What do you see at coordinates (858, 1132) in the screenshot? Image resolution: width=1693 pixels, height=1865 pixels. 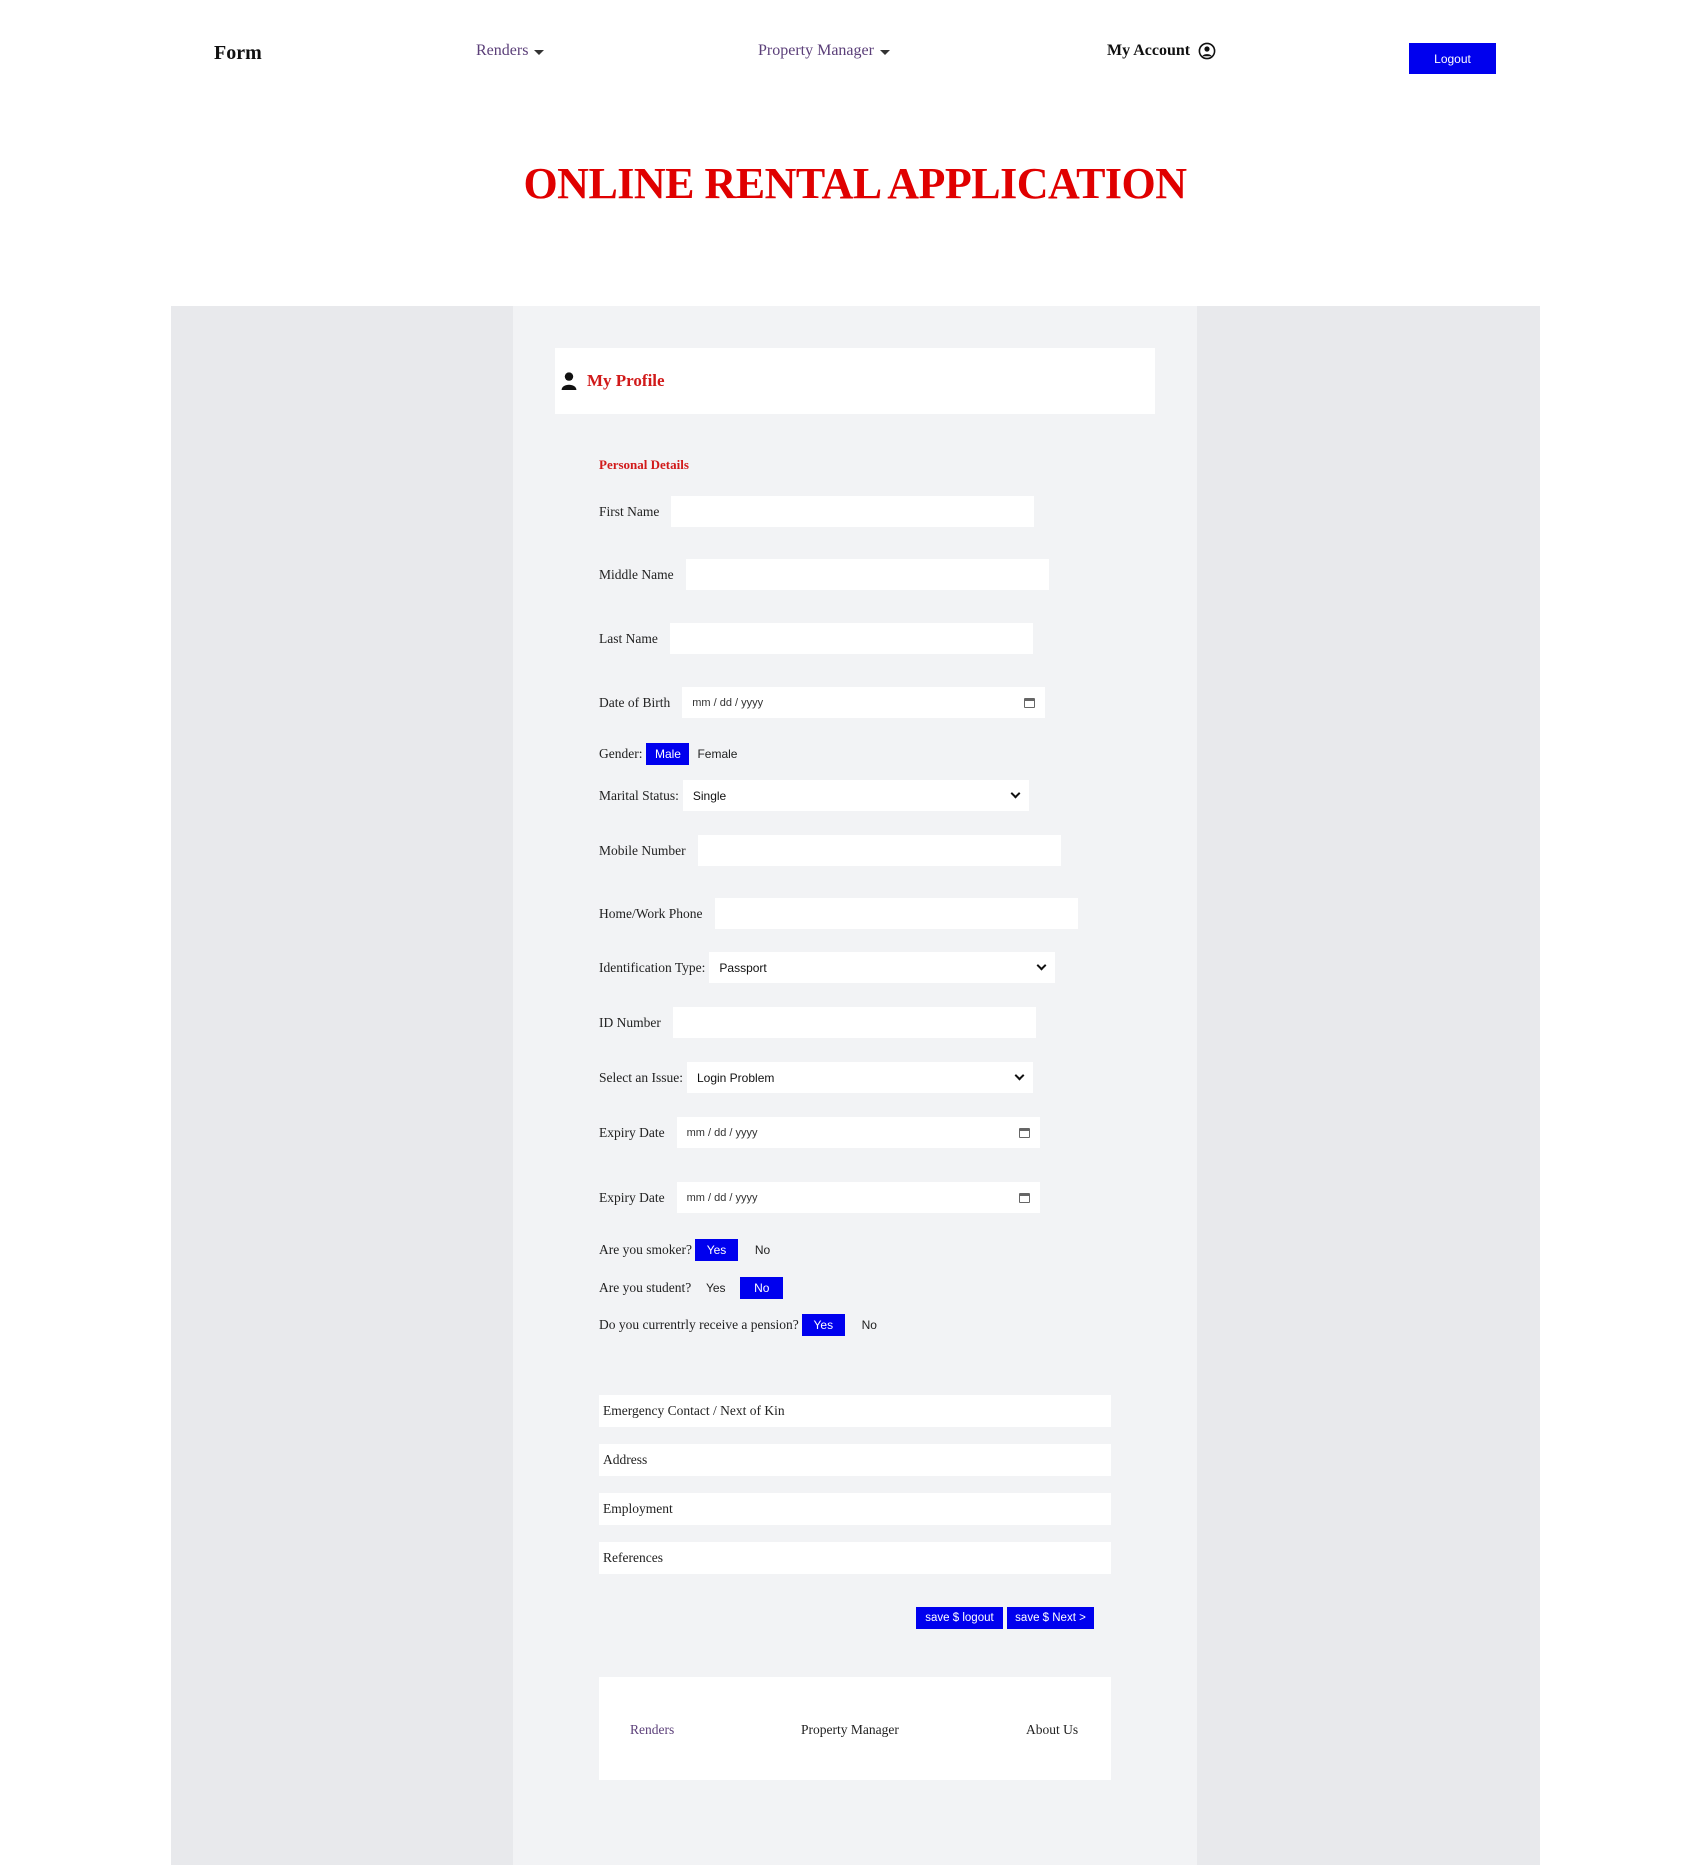 I see `expiry-date-input-1: mm / dd / yyyy` at bounding box center [858, 1132].